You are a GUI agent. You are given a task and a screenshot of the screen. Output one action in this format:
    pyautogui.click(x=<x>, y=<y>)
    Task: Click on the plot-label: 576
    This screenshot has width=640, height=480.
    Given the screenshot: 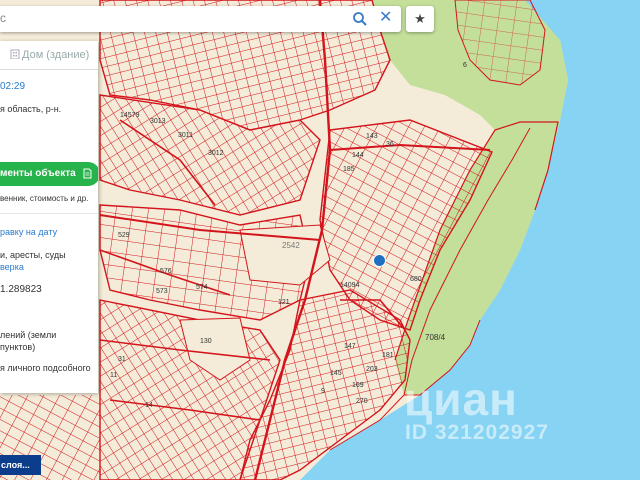 What is the action you would take?
    pyautogui.click(x=166, y=271)
    